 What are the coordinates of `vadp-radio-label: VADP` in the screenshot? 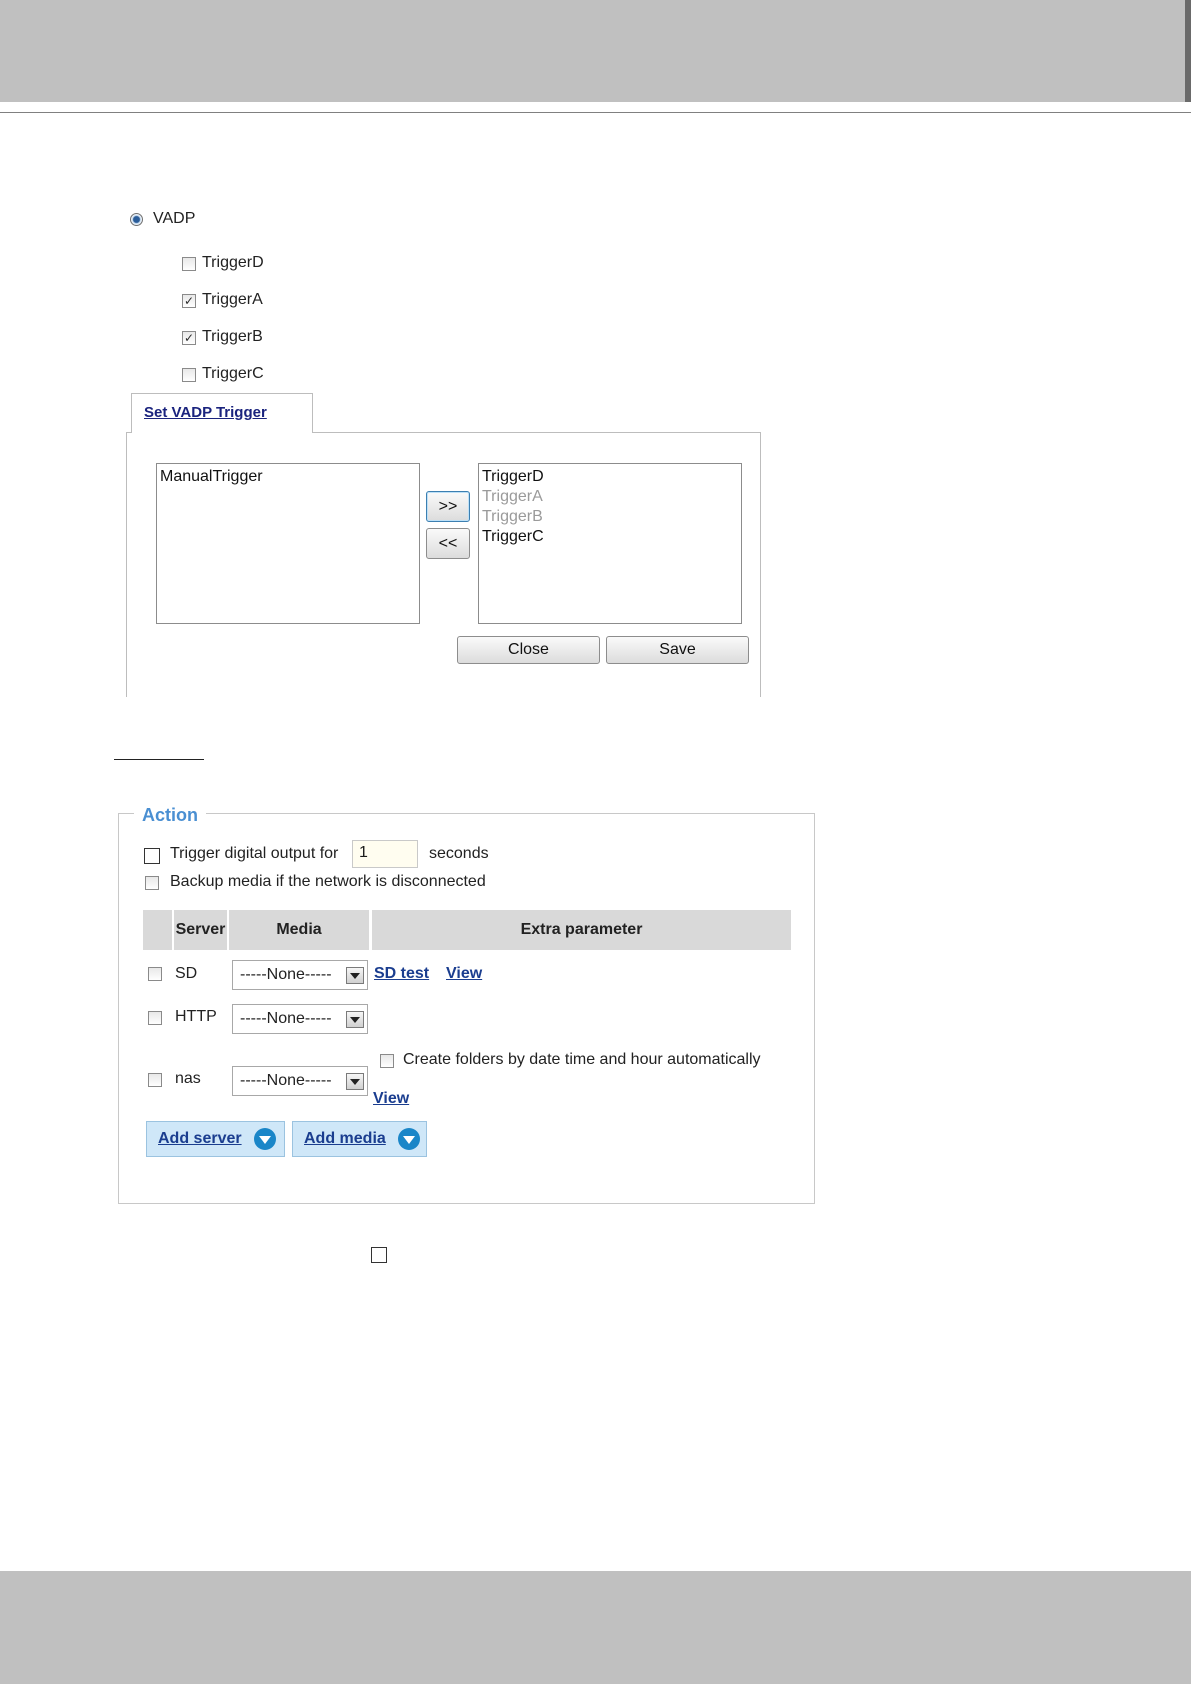 It's located at (174, 218).